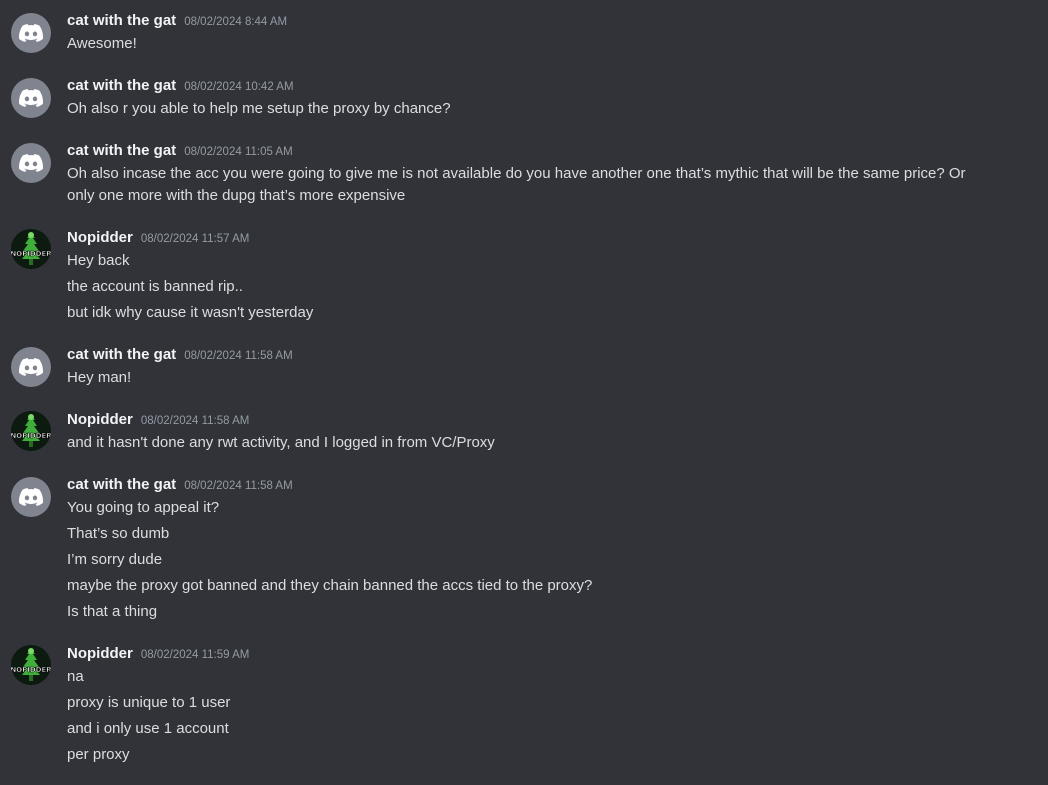 The image size is (1048, 785). What do you see at coordinates (102, 43) in the screenshot?
I see `message-text: Awesome!` at bounding box center [102, 43].